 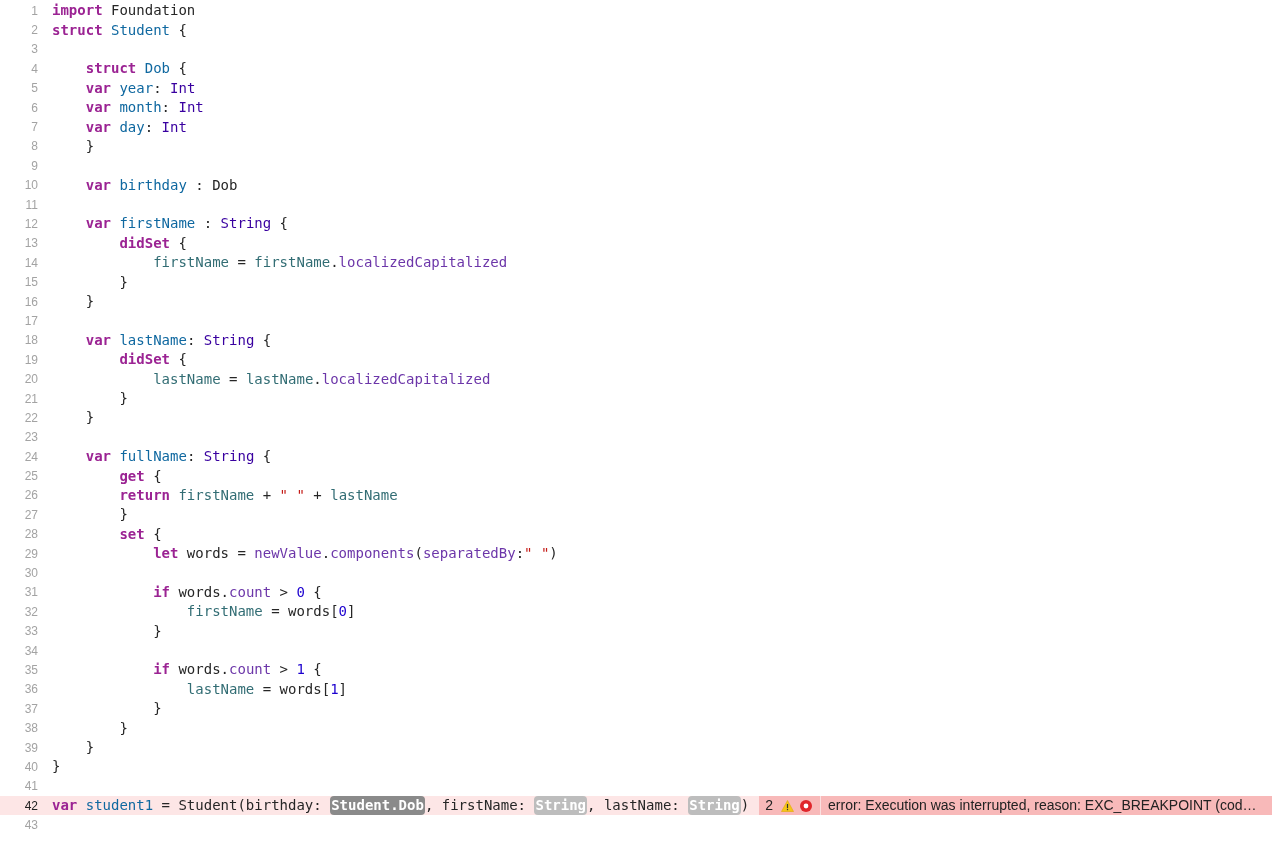 What do you see at coordinates (321, 379) in the screenshot?
I see `code-line: lastName = lastName.localizedCapitalized` at bounding box center [321, 379].